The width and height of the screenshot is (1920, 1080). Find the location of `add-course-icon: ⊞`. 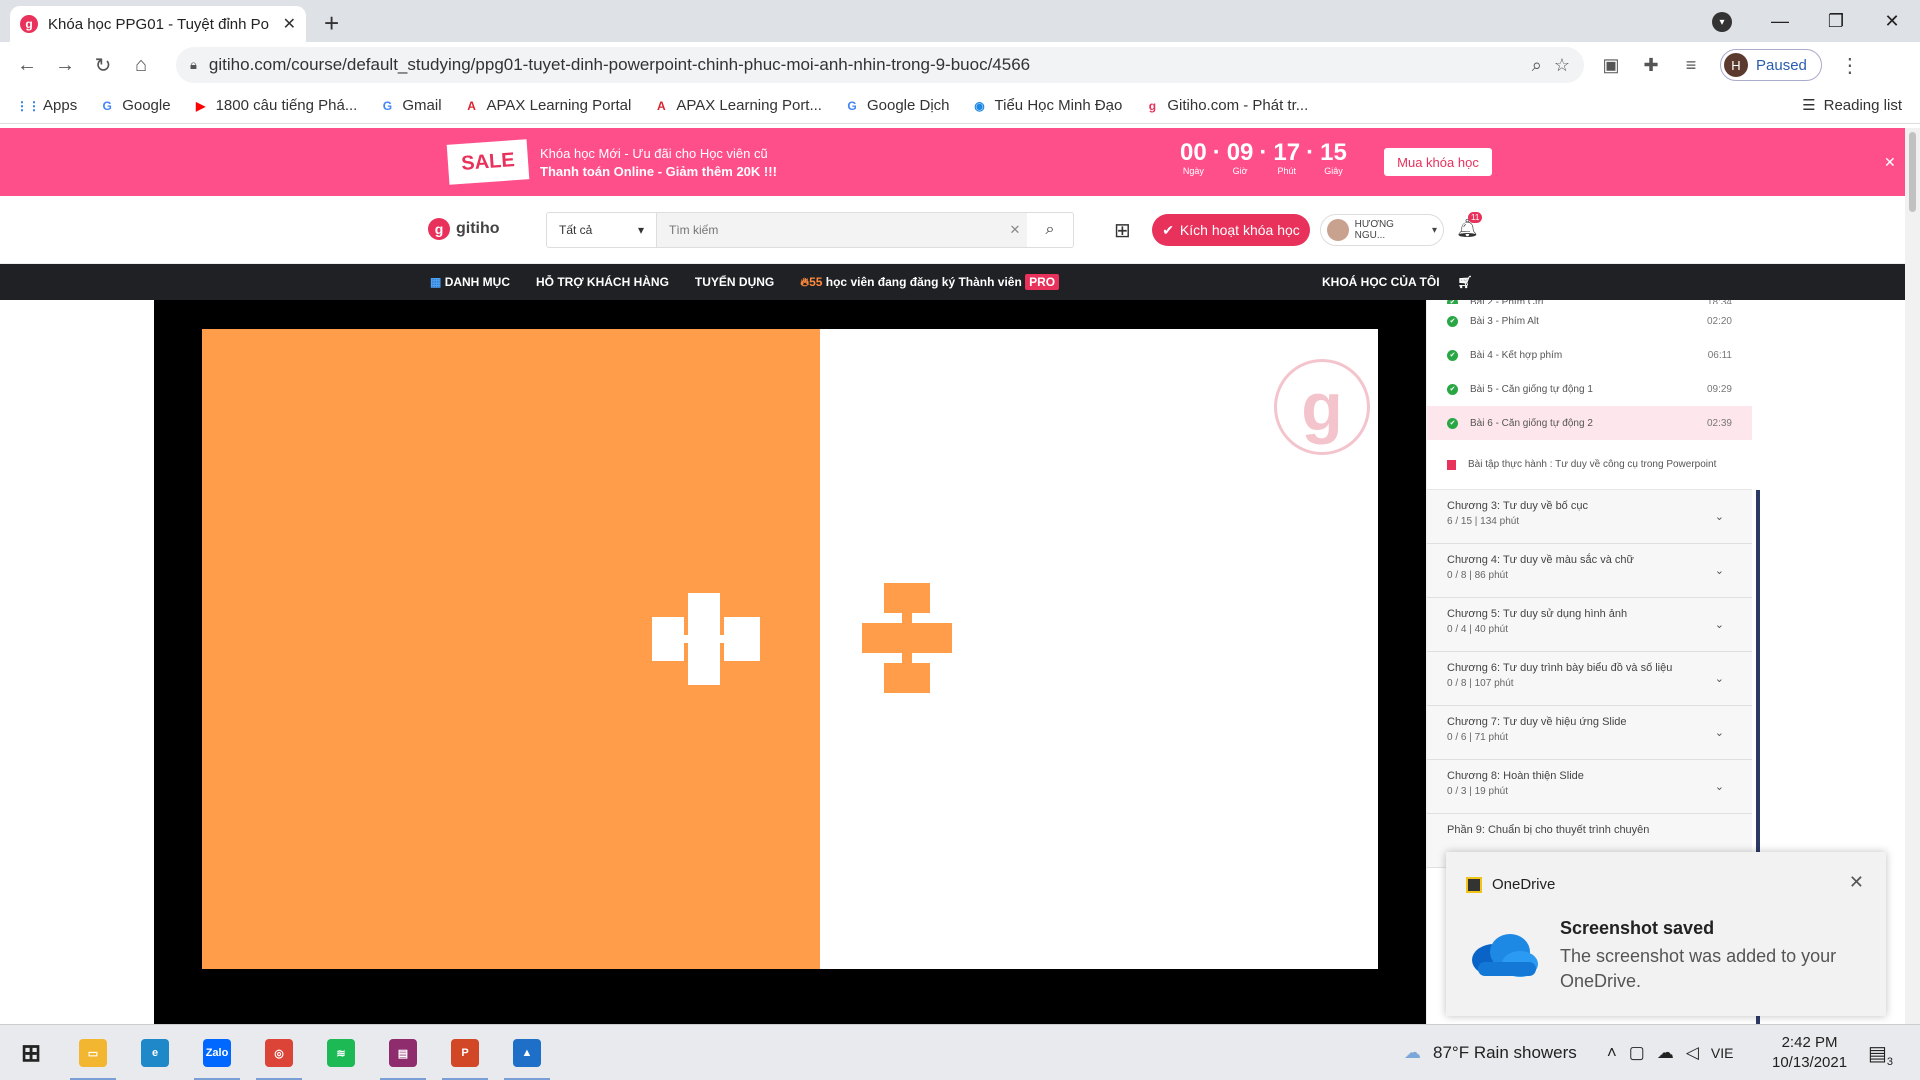

add-course-icon: ⊞ is located at coordinates (1122, 230).